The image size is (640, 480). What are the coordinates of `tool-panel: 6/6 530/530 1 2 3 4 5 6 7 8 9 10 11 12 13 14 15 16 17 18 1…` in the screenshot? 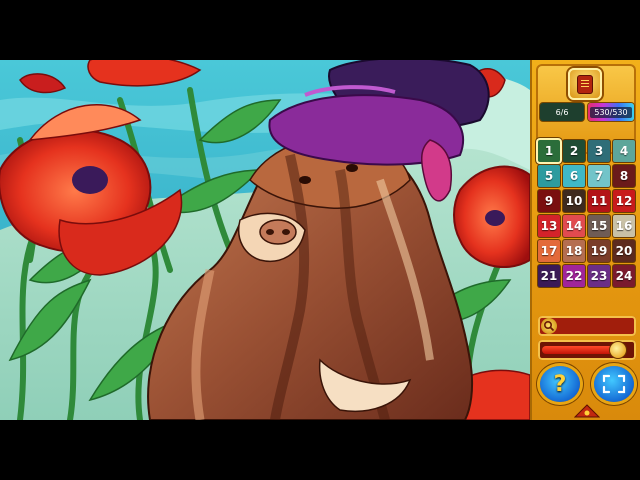 It's located at (585, 240).